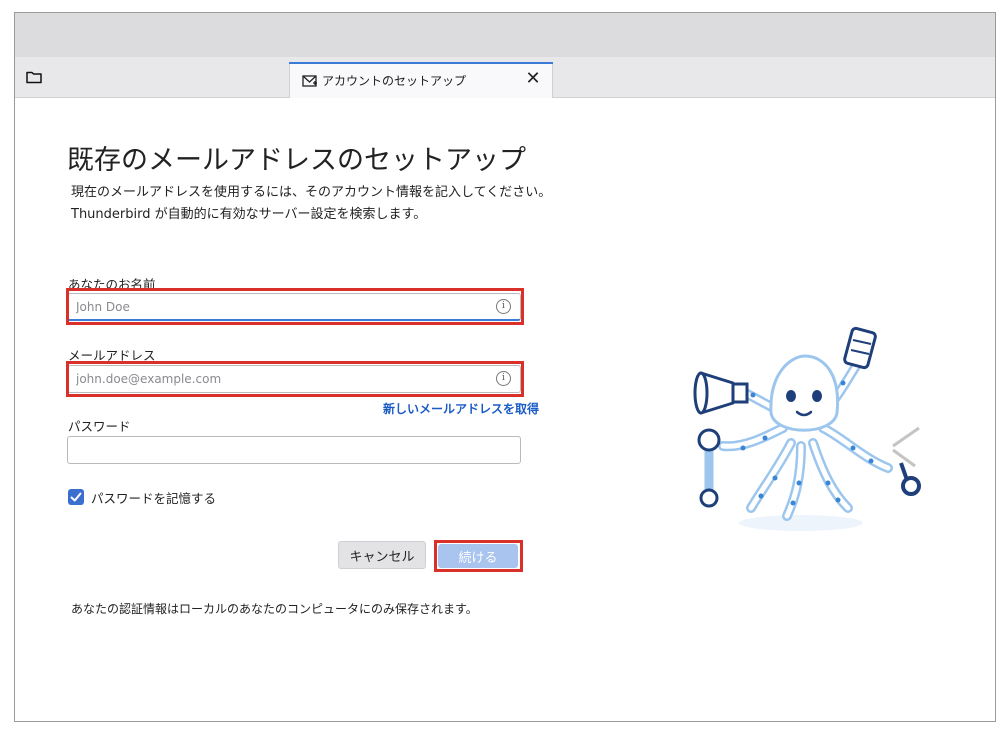 This screenshot has width=1004, height=734. What do you see at coordinates (294, 450) in the screenshot?
I see `password-input` at bounding box center [294, 450].